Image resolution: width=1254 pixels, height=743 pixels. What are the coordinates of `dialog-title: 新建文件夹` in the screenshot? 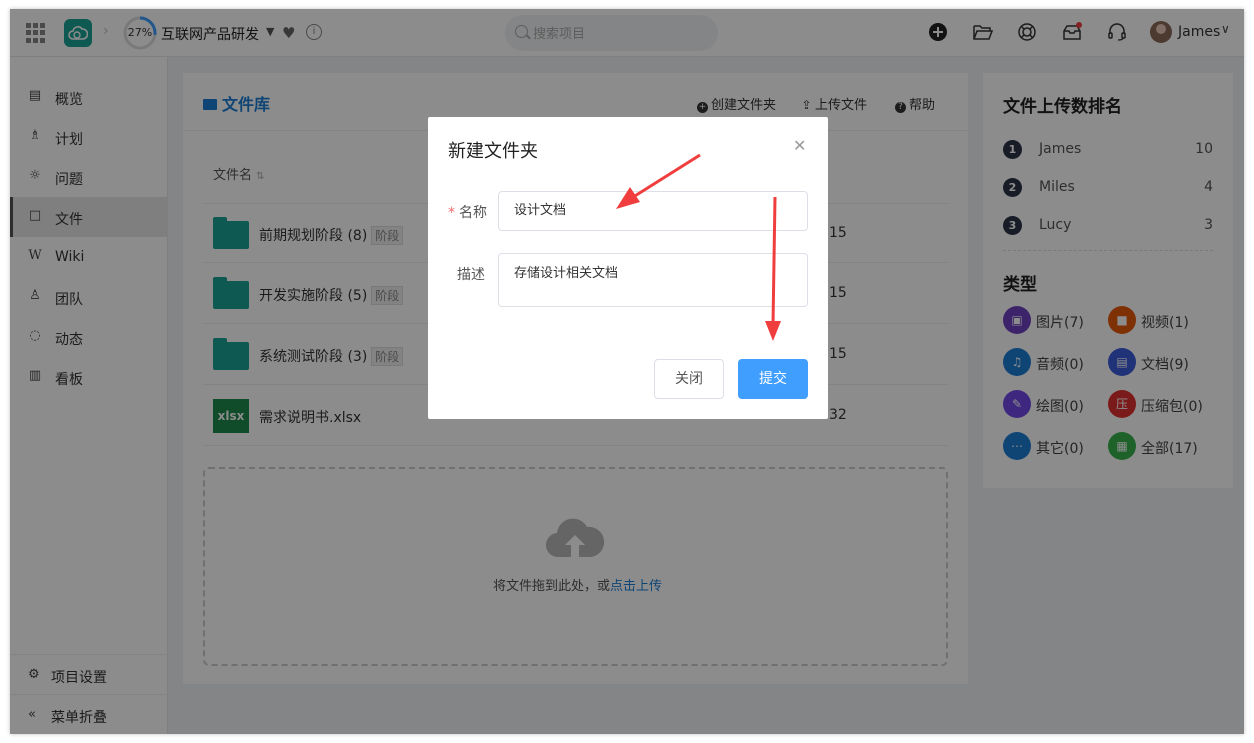 It's located at (493, 151).